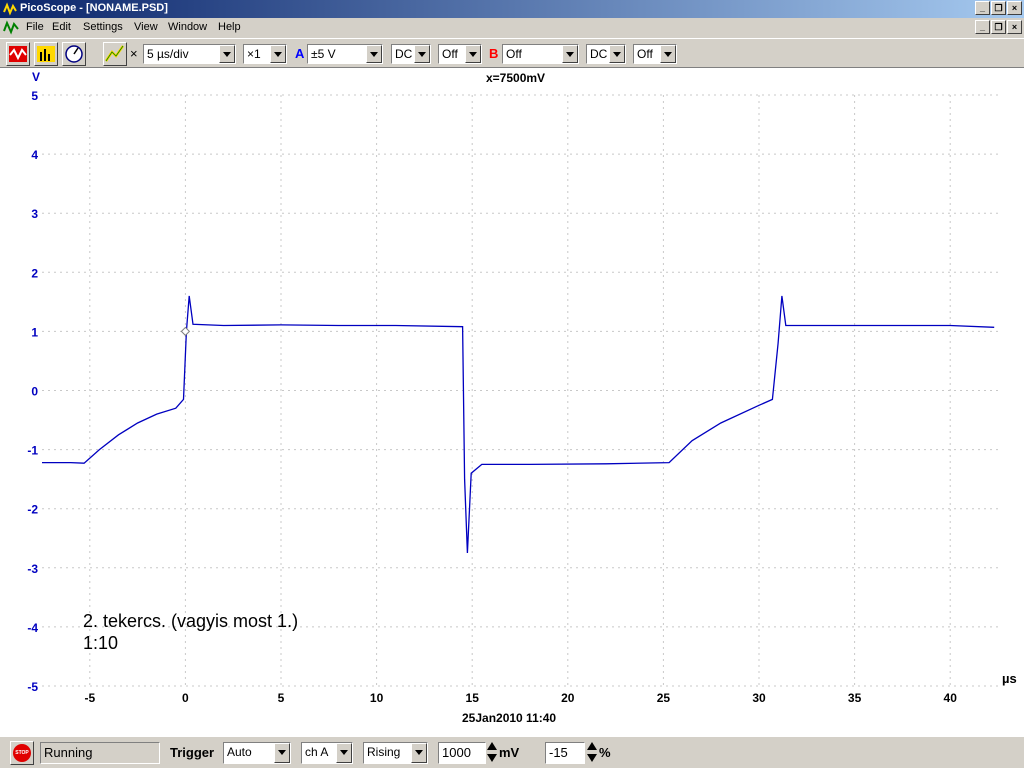  What do you see at coordinates (395, 753) in the screenshot?
I see `trigger-edge-select: Rising` at bounding box center [395, 753].